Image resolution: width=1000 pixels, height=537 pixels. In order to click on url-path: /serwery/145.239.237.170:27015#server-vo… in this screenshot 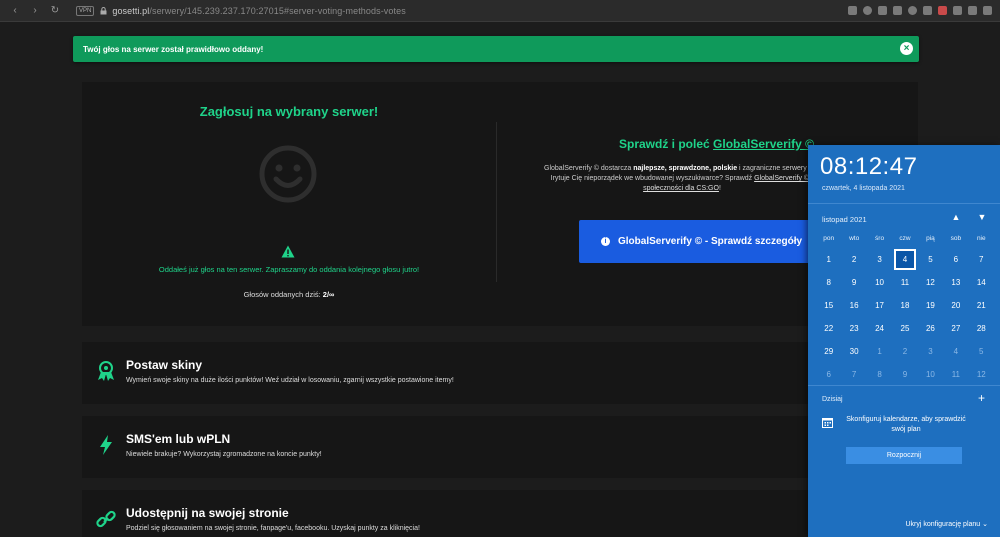, I will do `click(277, 10)`.